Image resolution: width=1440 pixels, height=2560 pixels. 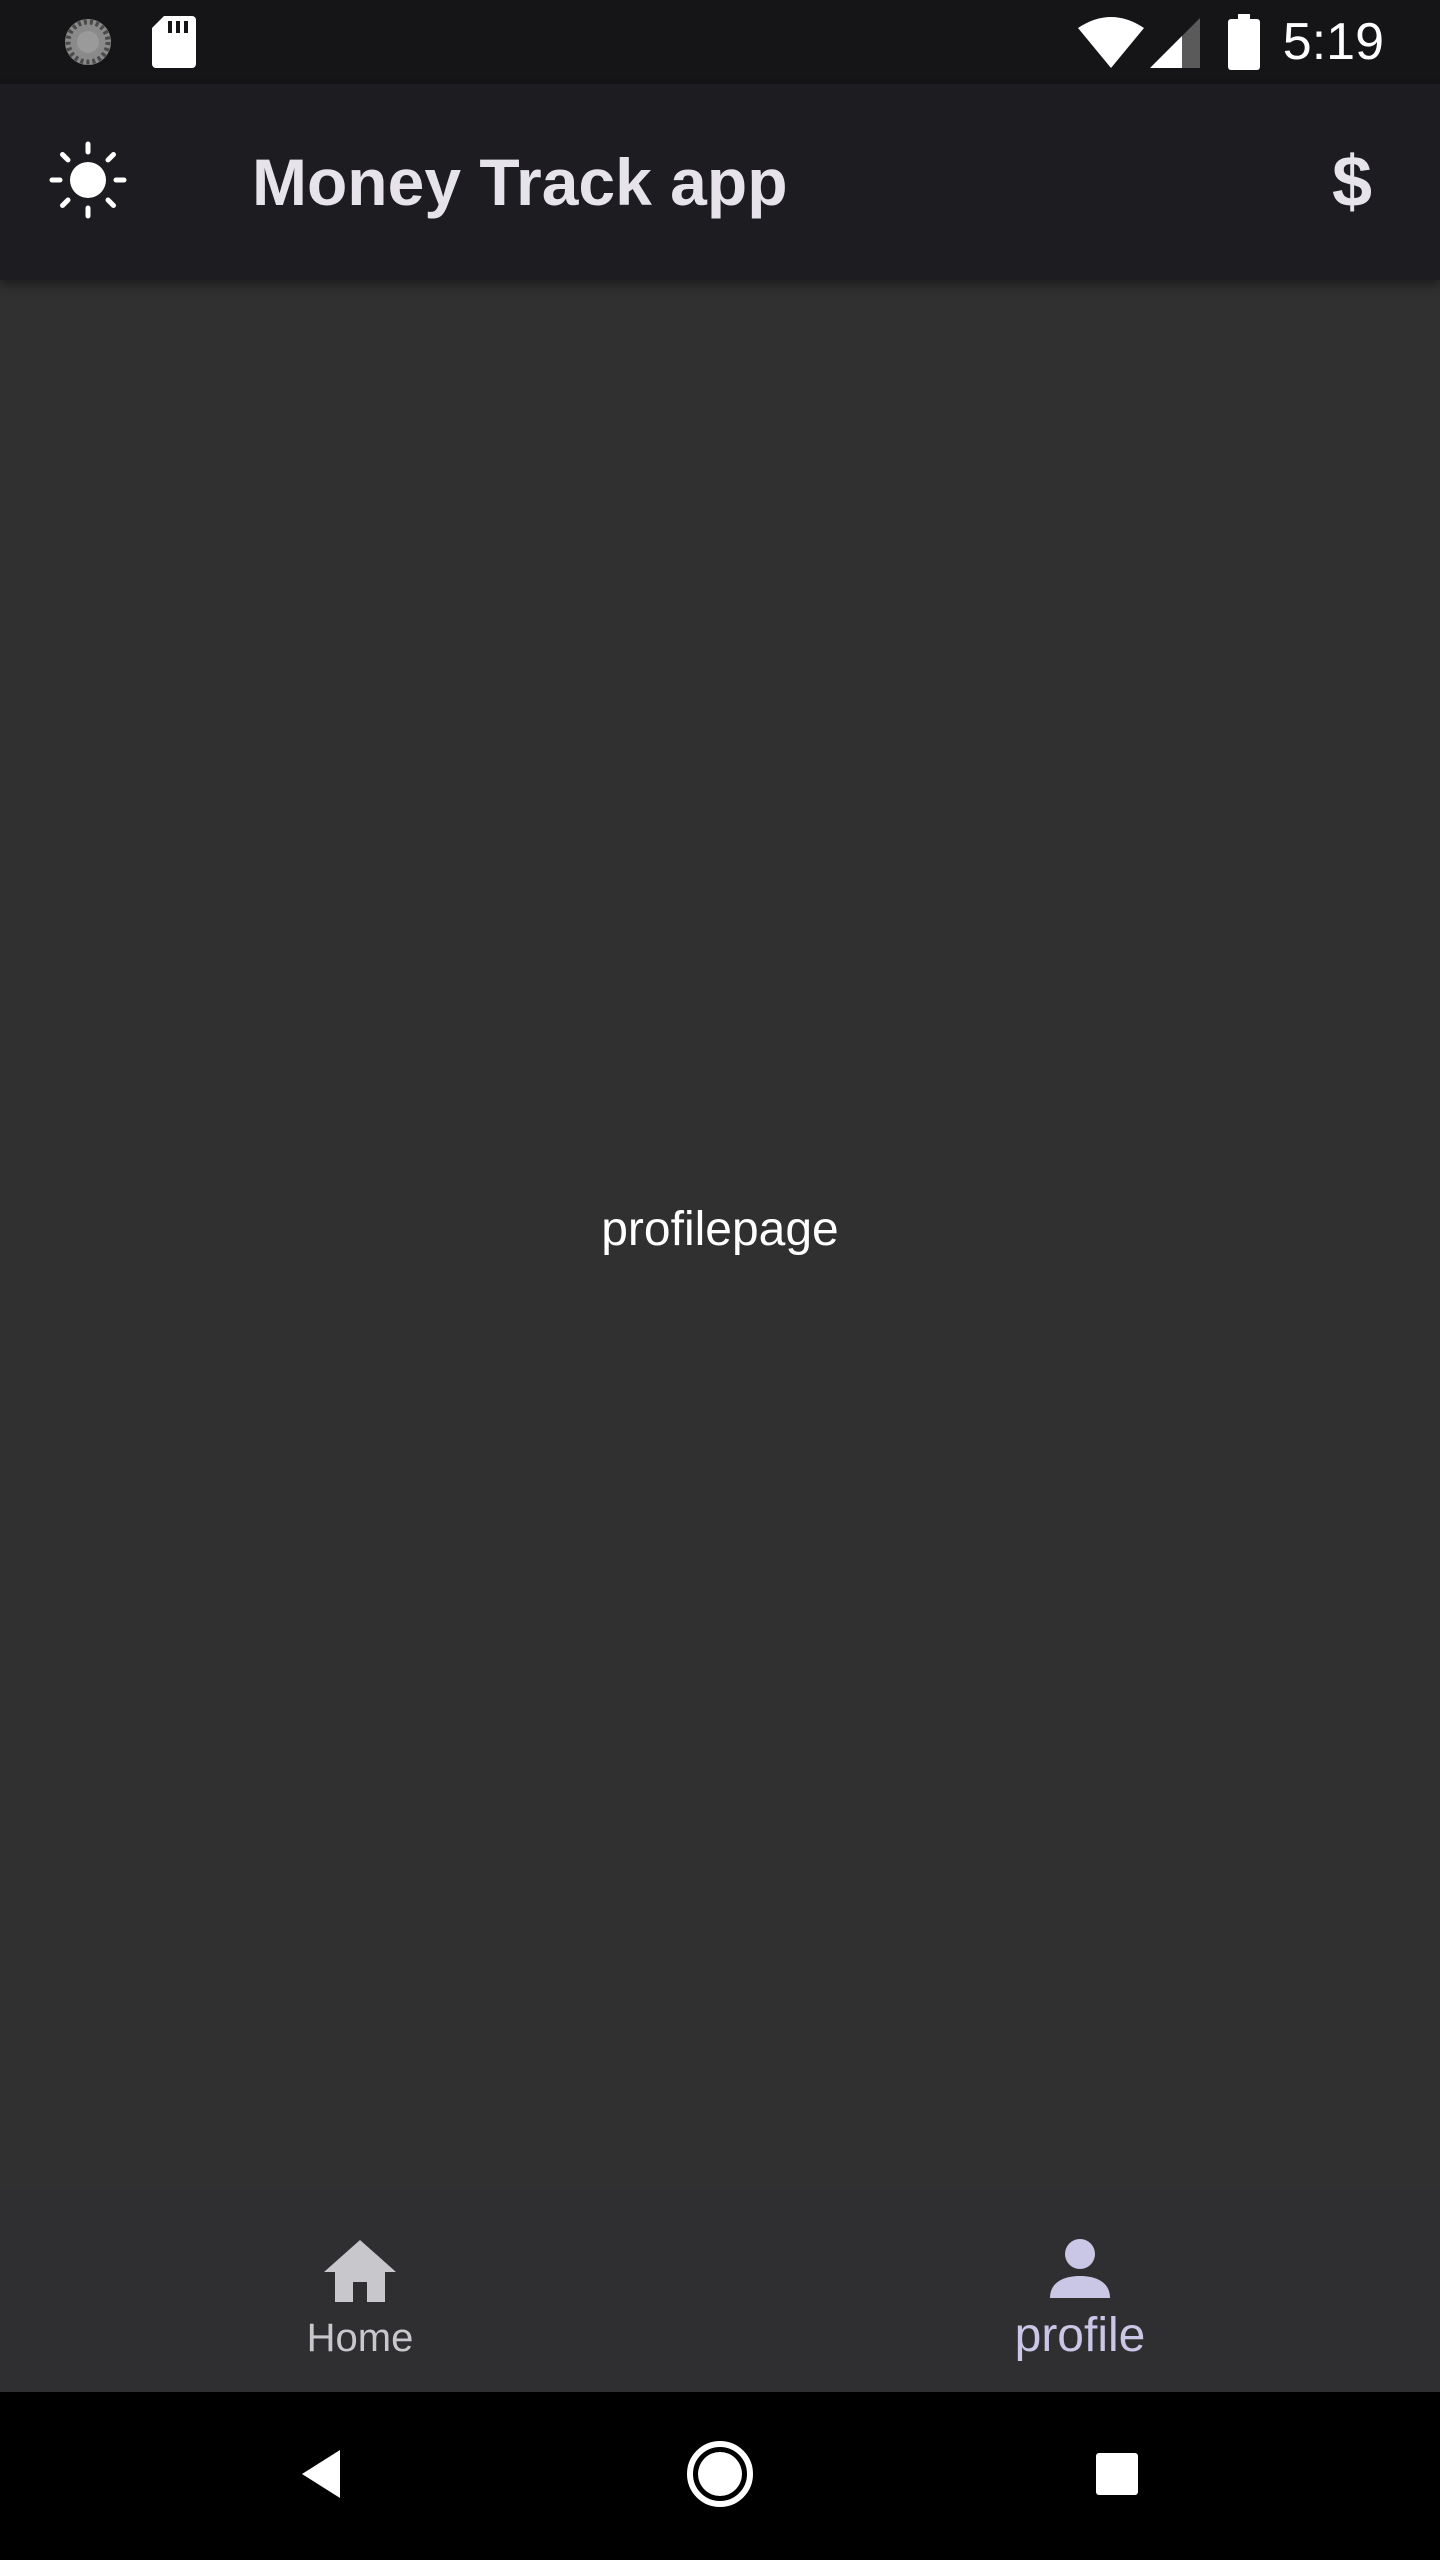 I want to click on home-circle-icon, so click(x=720, y=2476).